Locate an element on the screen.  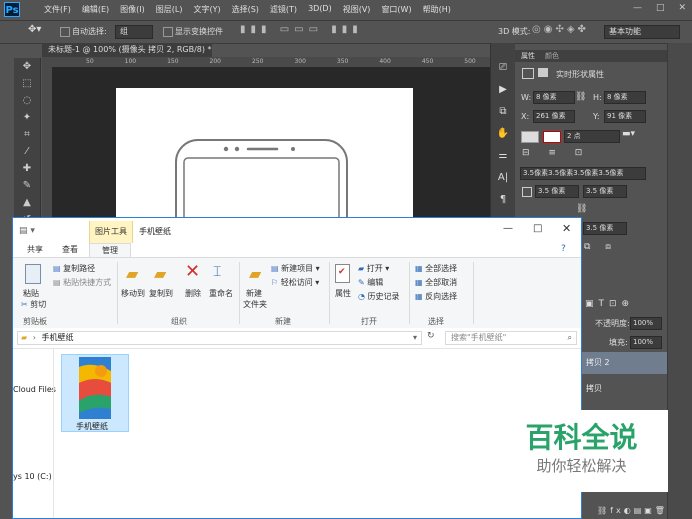
new-folder-line1: 新建 is located at coordinates (254, 293).